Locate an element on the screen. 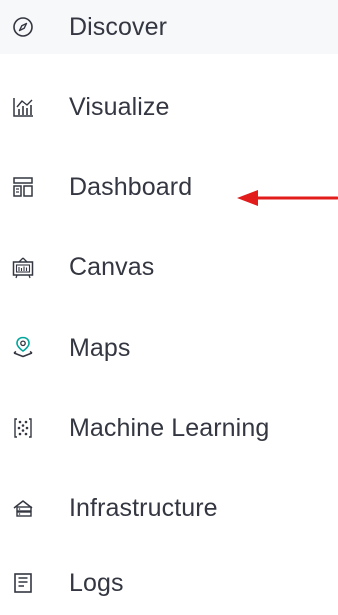 The width and height of the screenshot is (338, 615). sidebar-item-label: Visualize is located at coordinates (119, 107).